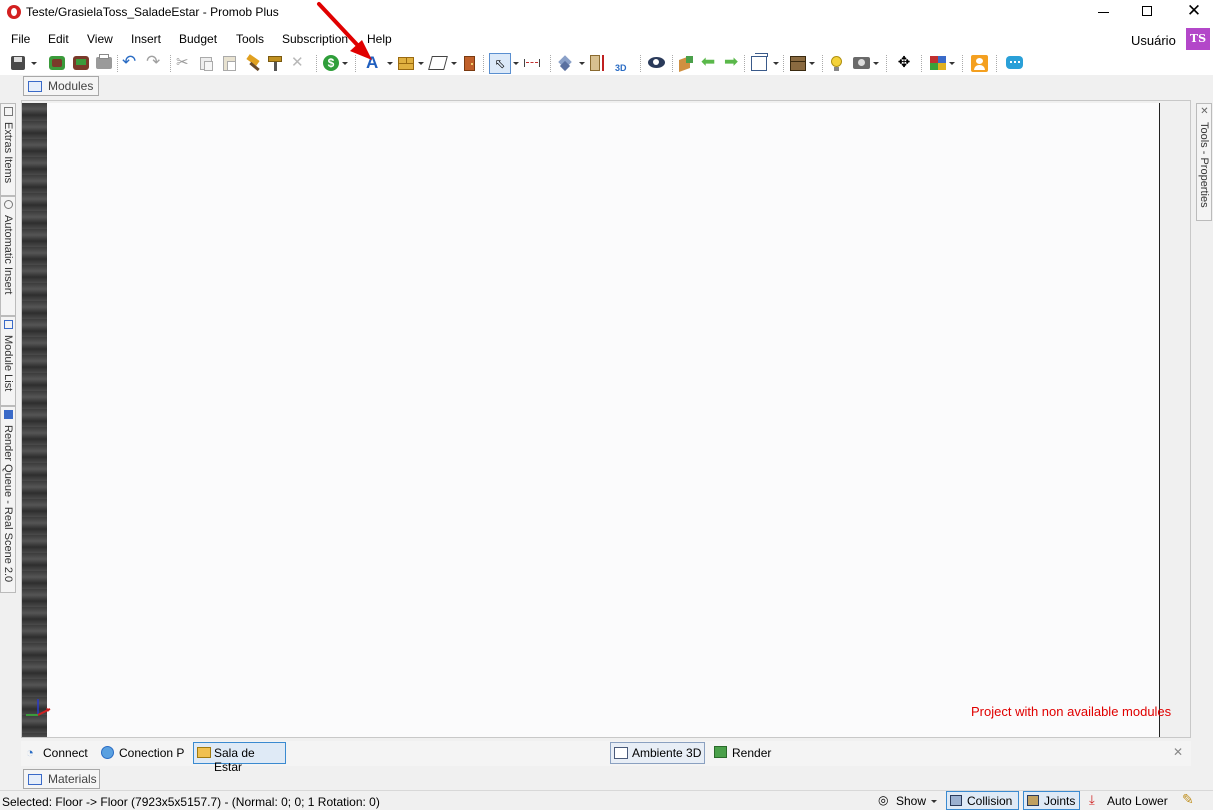 The width and height of the screenshot is (1213, 810). Describe the element at coordinates (152, 753) in the screenshot. I see `tab-conection-p-label: Conection P` at that location.